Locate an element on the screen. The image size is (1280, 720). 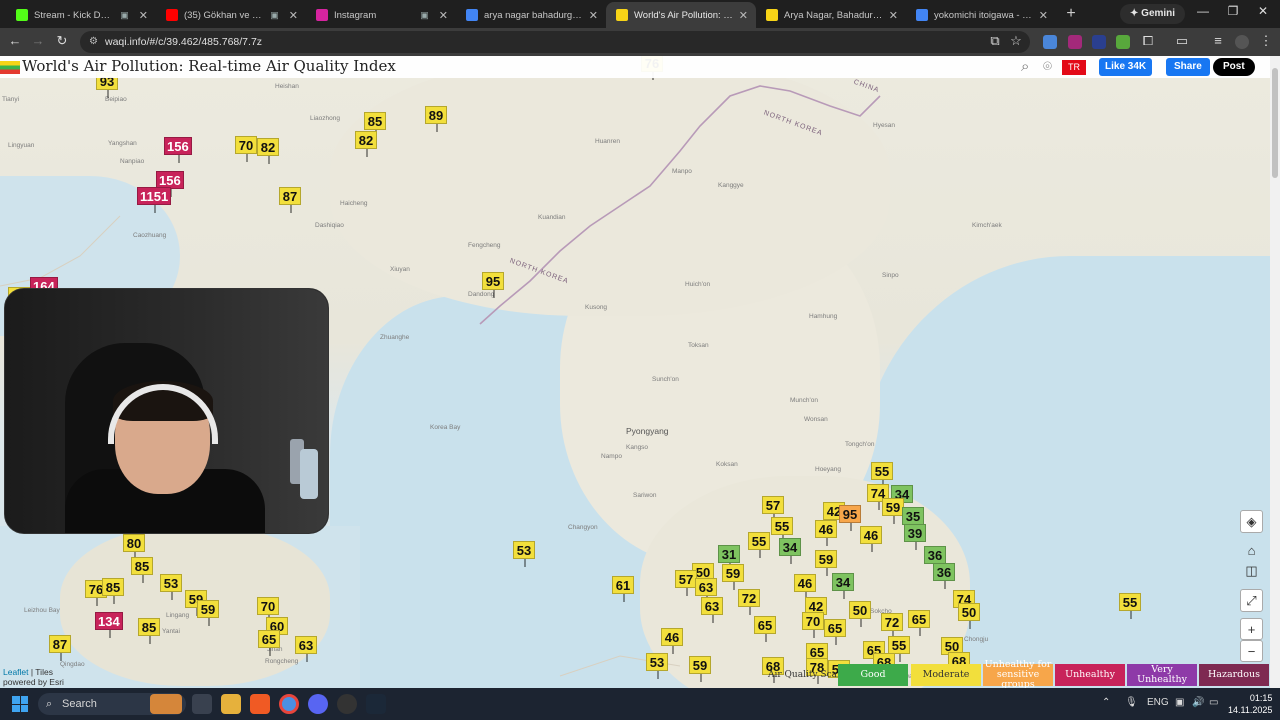
gemini-button: ✦ Gemini is located at coordinates (1153, 14).